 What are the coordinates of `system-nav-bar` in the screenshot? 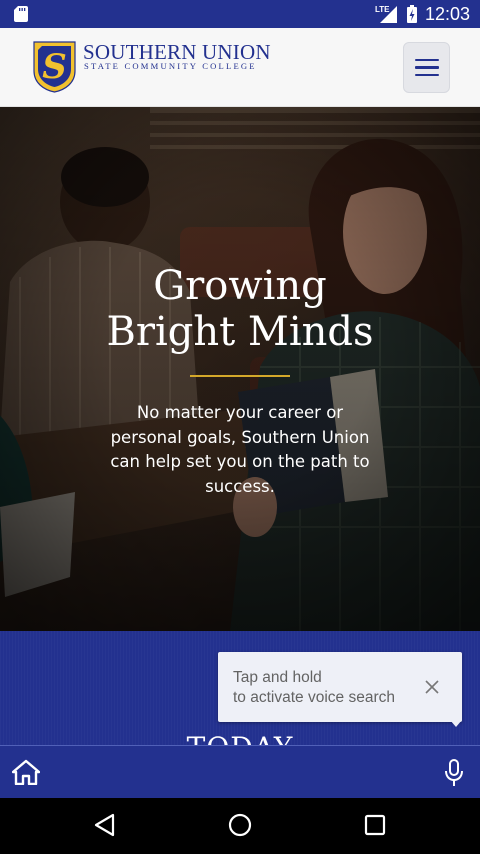 It's located at (240, 826).